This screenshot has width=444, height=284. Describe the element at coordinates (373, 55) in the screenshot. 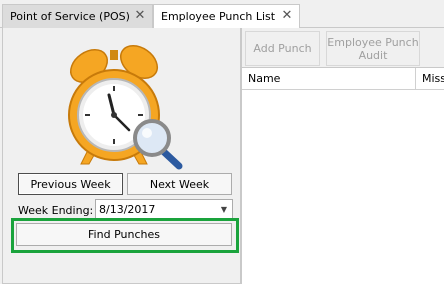

I see `audit-label-line2: Audit` at that location.